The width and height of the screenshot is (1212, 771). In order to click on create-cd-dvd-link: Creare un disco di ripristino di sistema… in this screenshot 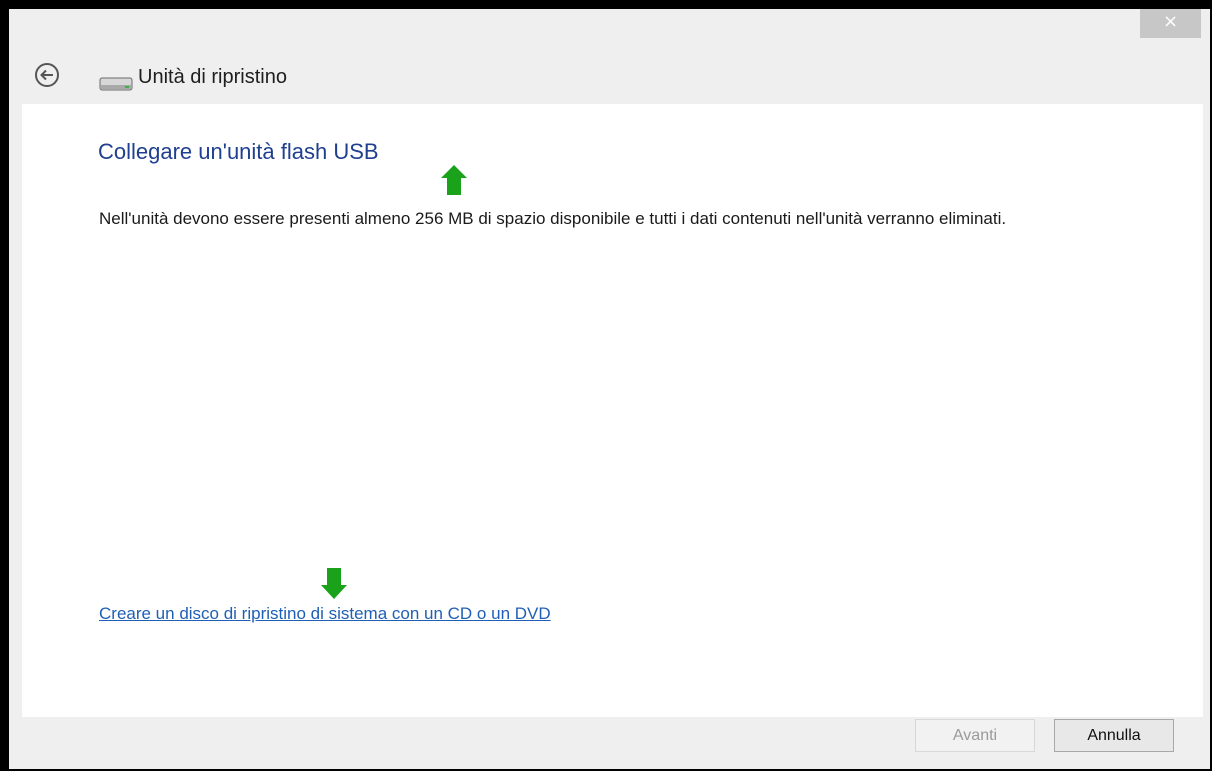, I will do `click(325, 614)`.